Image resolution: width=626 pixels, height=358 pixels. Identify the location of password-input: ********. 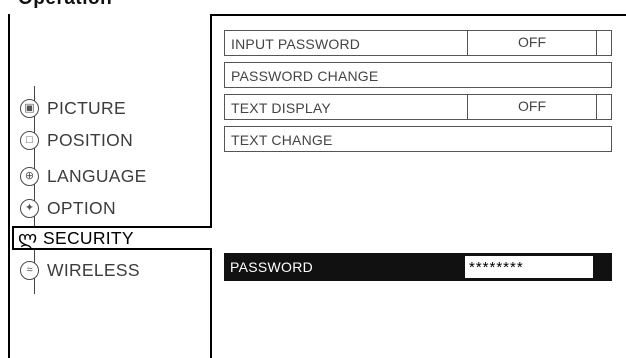
(529, 267).